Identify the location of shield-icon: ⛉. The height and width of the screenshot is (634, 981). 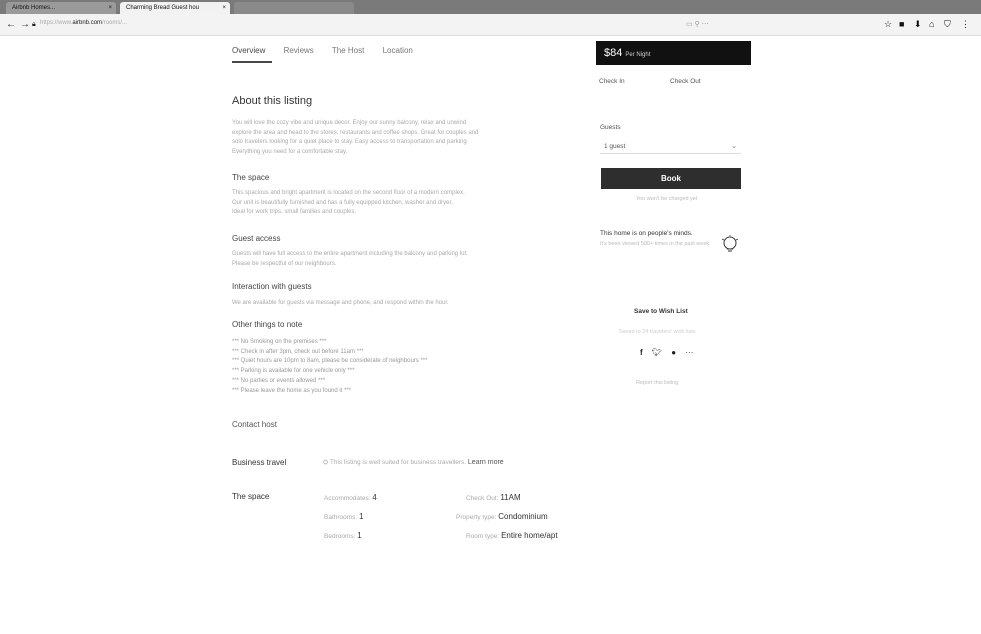
(947, 24).